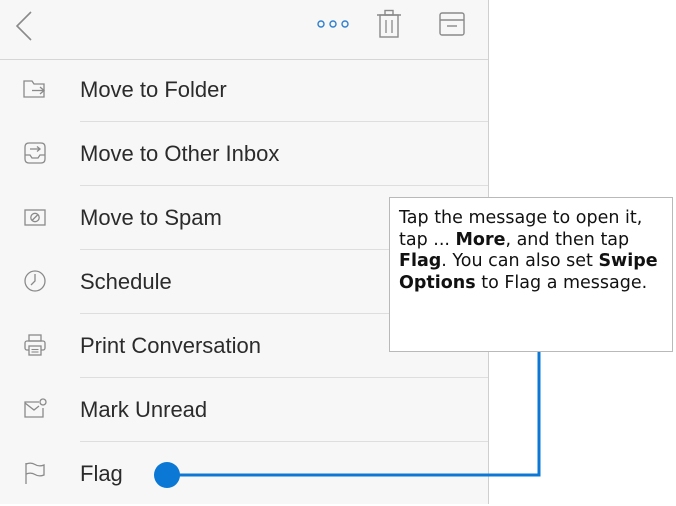 The image size is (676, 506). I want to click on menu-item-move-to-folder: Move to Folder, so click(244, 90).